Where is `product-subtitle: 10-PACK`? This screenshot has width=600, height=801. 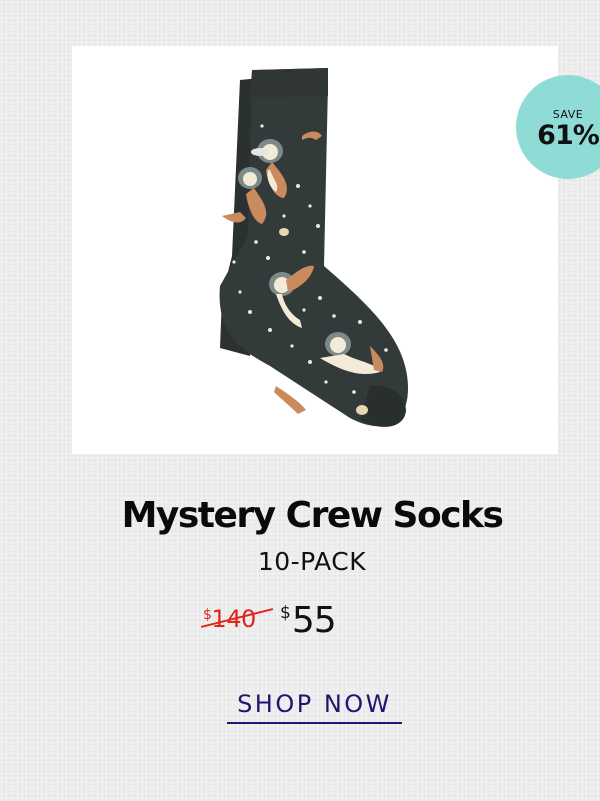
product-subtitle: 10-PACK is located at coordinates (312, 561).